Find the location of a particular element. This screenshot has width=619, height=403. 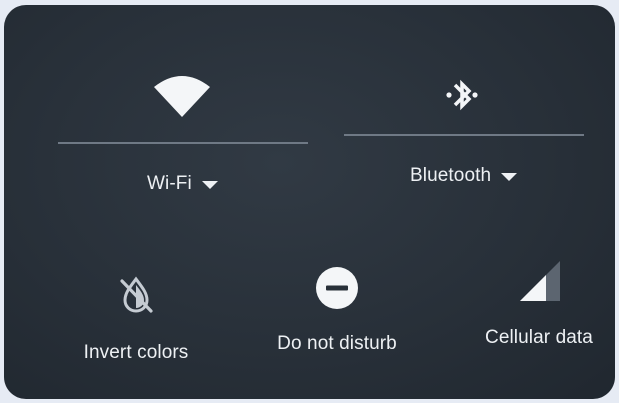

bluetooth-label: Bluetooth is located at coordinates (451, 175).